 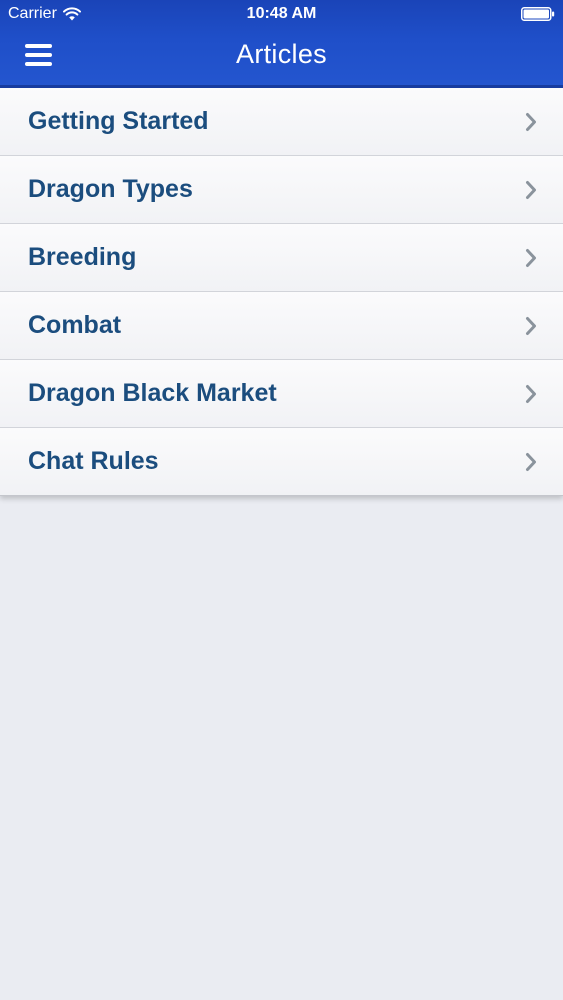 I want to click on list-item-label: Getting Started, so click(x=118, y=121).